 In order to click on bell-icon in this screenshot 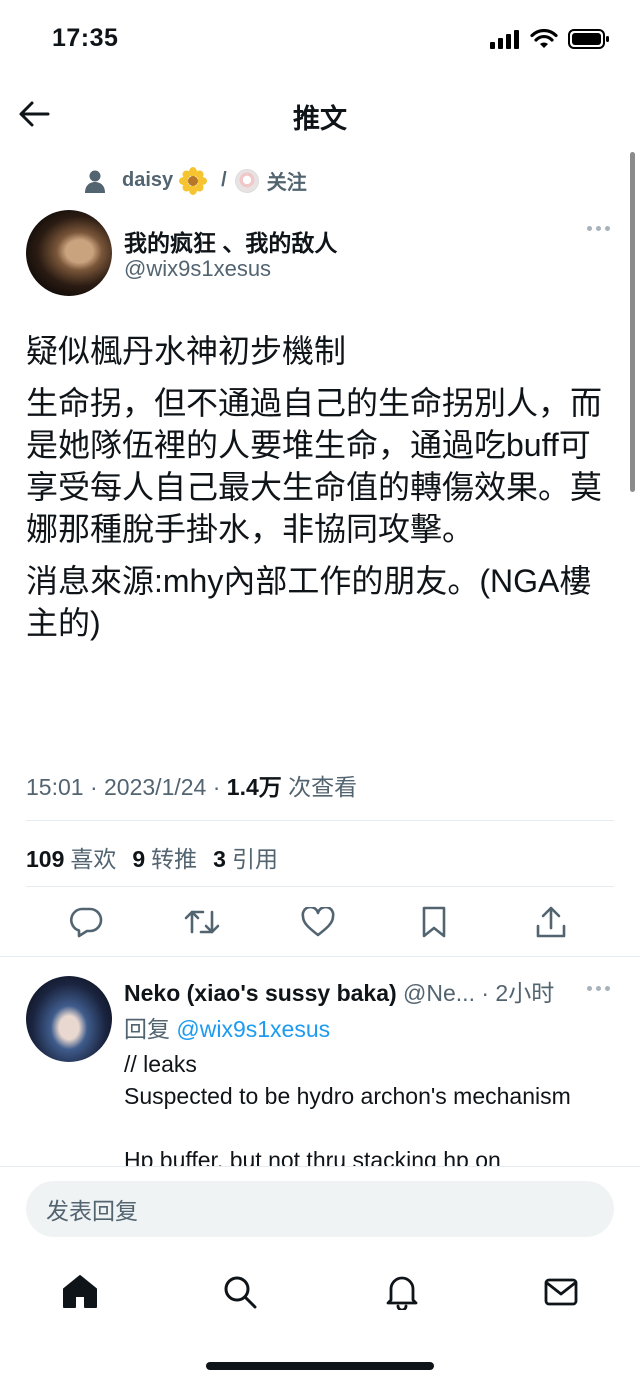, I will do `click(402, 1293)`.